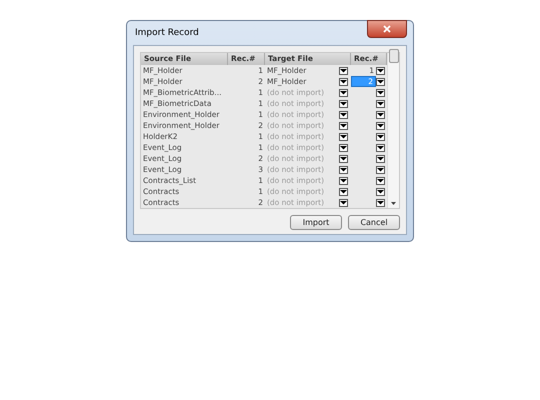 The image size is (540, 400). What do you see at coordinates (166, 33) in the screenshot?
I see `window-title: Import Record` at bounding box center [166, 33].